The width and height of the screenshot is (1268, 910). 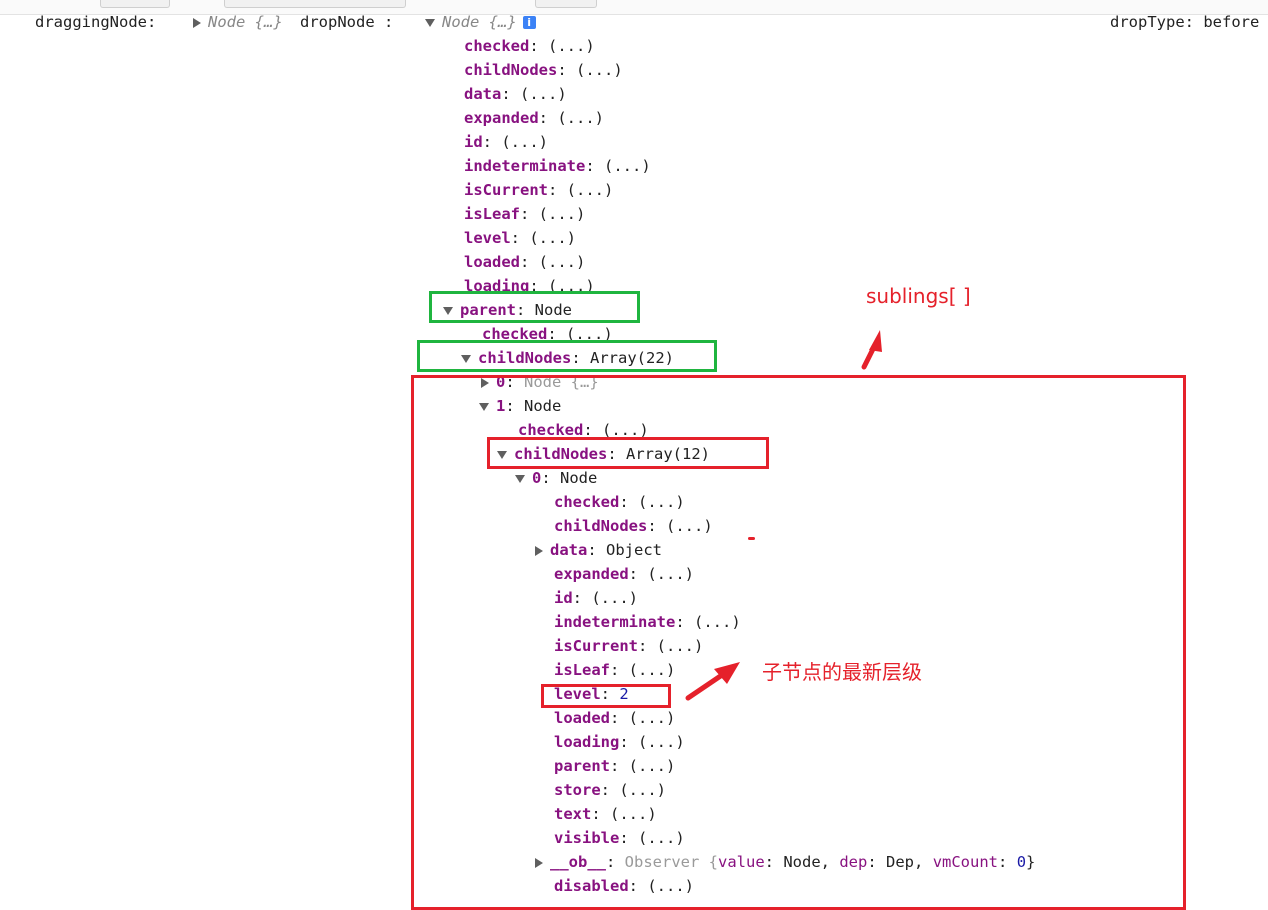 I want to click on arrow-up-icon, so click(x=871, y=350).